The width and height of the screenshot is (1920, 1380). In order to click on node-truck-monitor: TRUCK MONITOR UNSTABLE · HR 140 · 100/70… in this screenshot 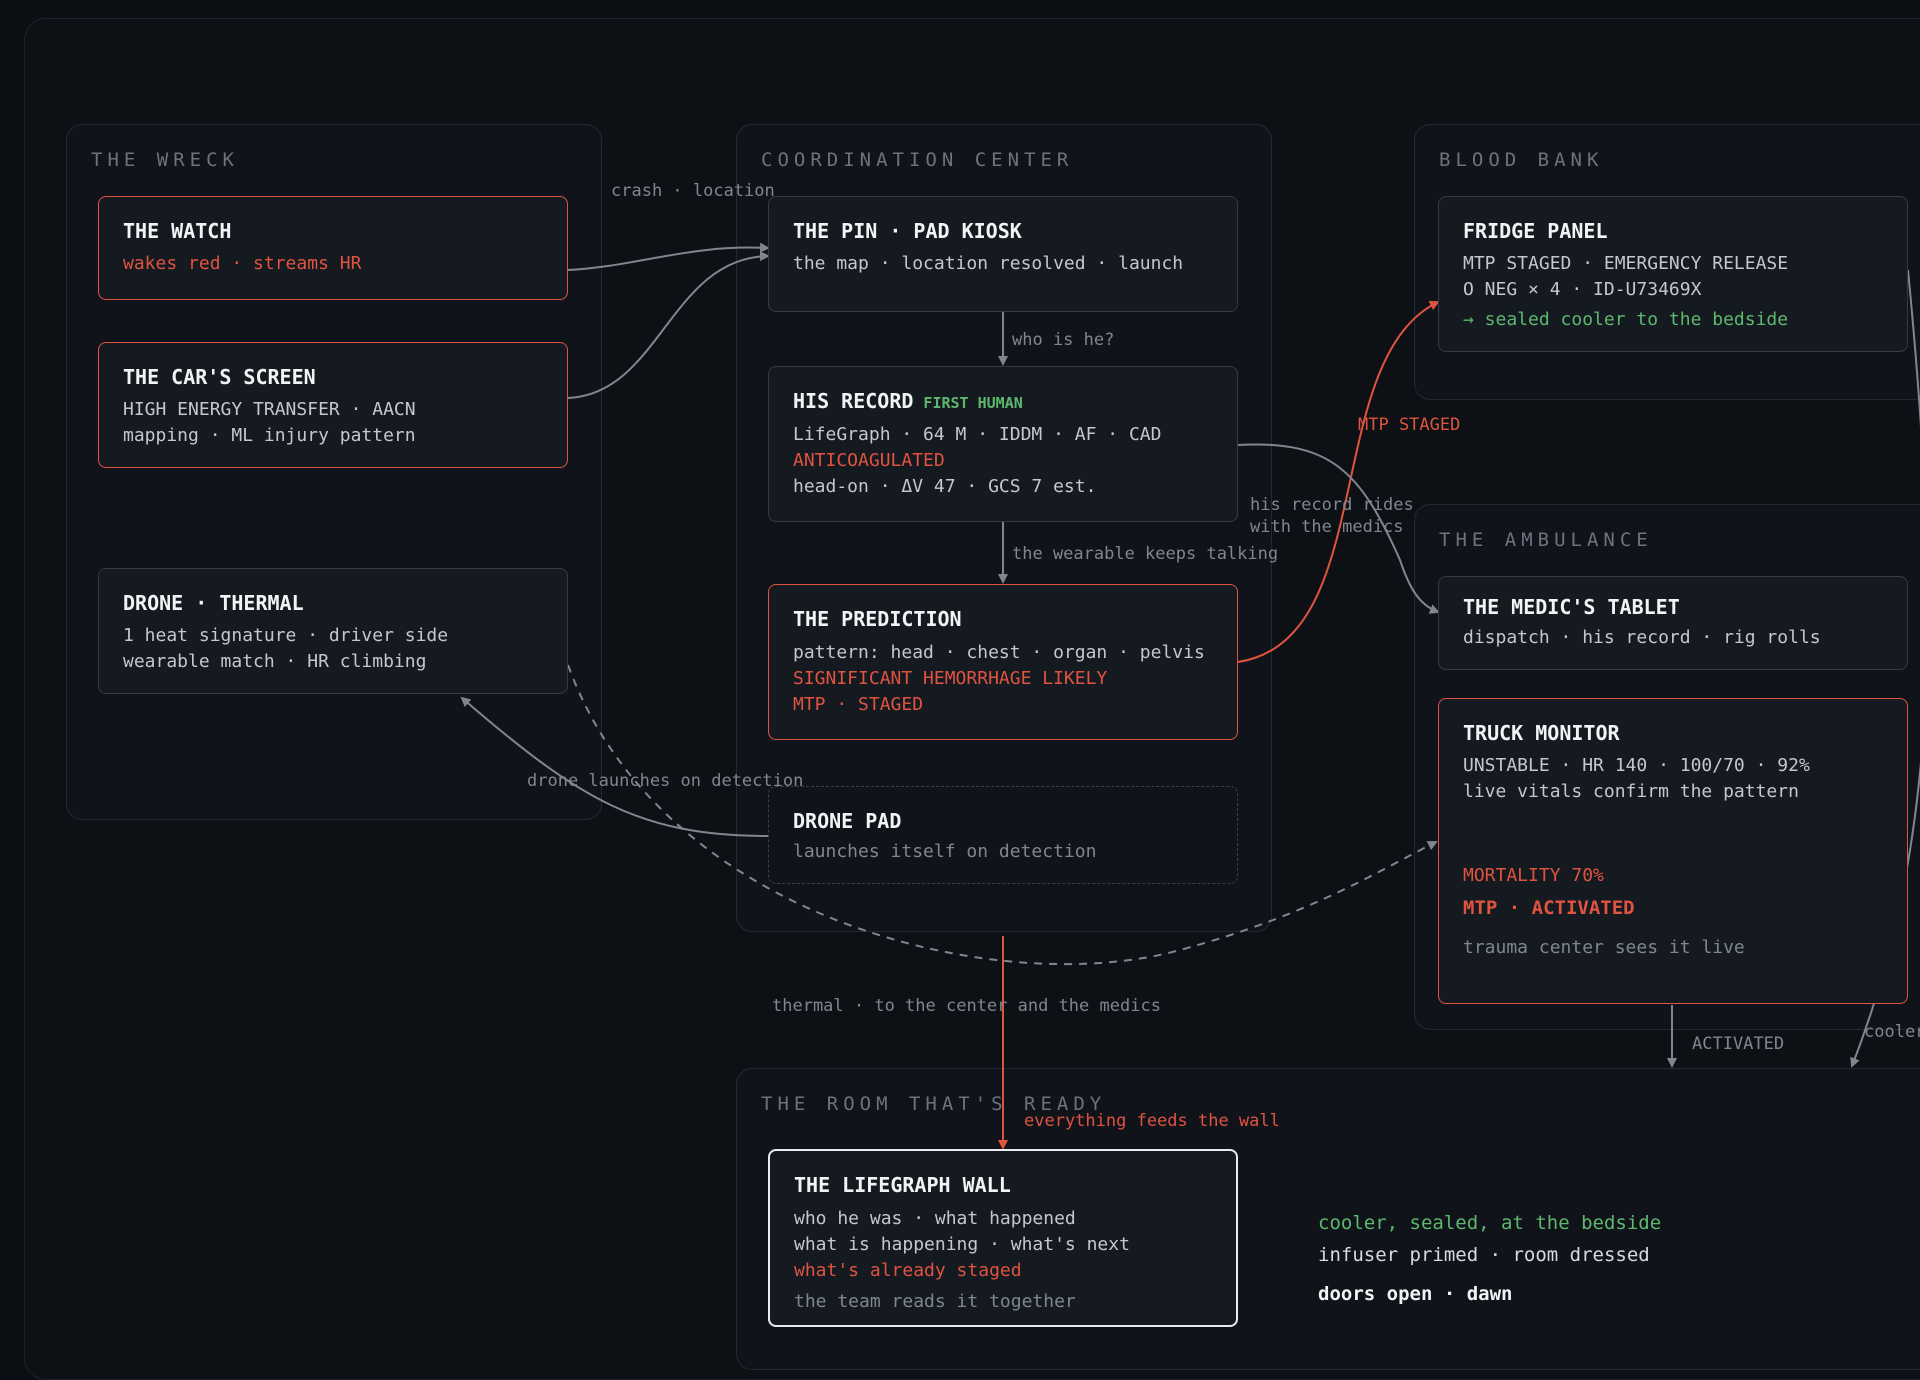, I will do `click(1673, 851)`.